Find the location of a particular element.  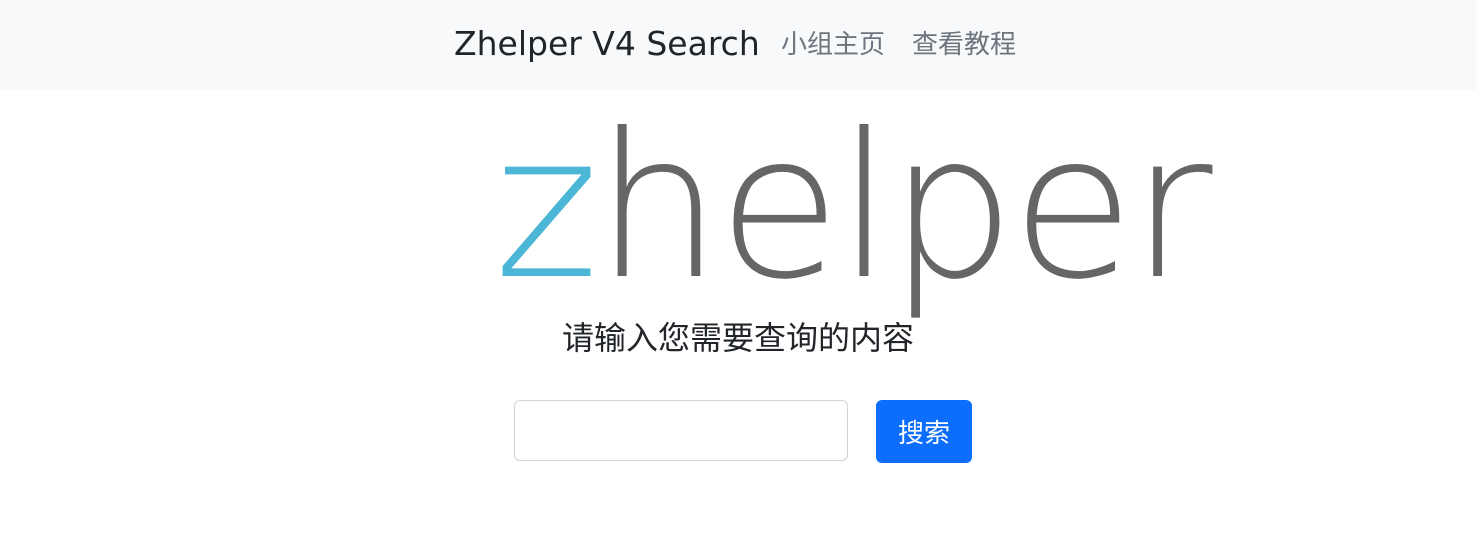

nav-link-tutorial: 查看教程 is located at coordinates (964, 45).